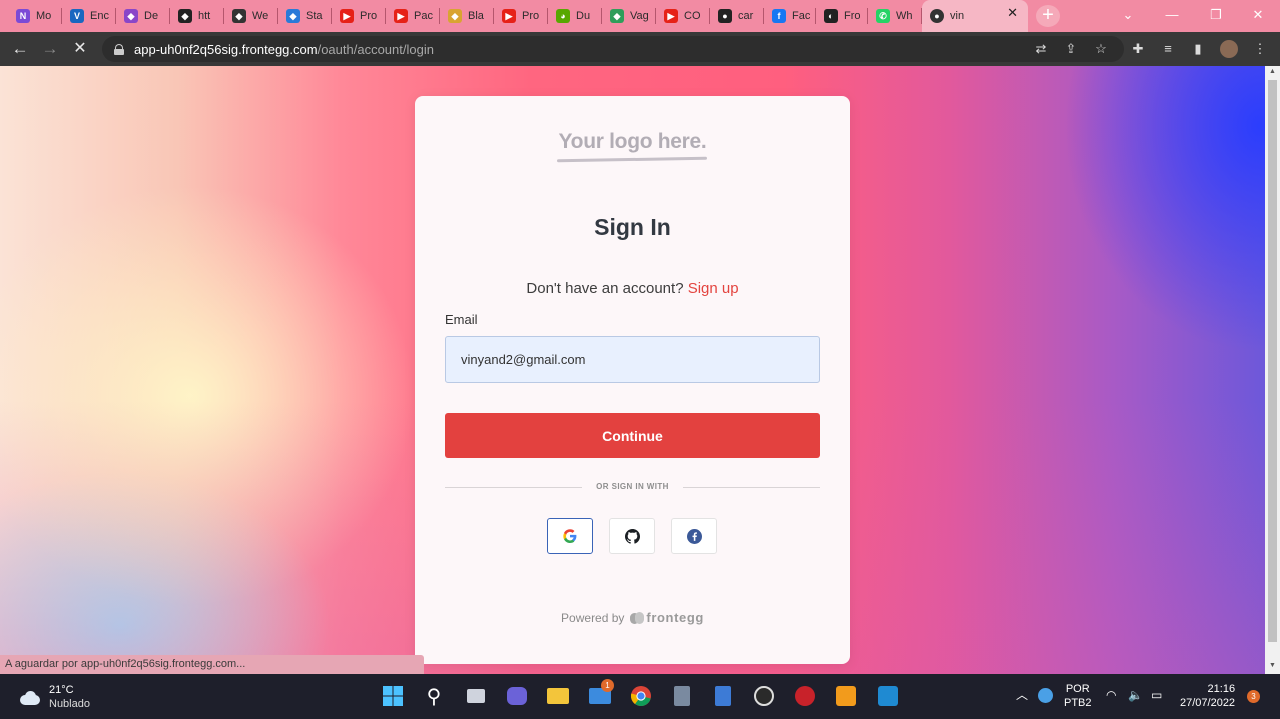 The height and width of the screenshot is (719, 1280). What do you see at coordinates (583, 16) in the screenshot?
I see `tab-label: Du` at bounding box center [583, 16].